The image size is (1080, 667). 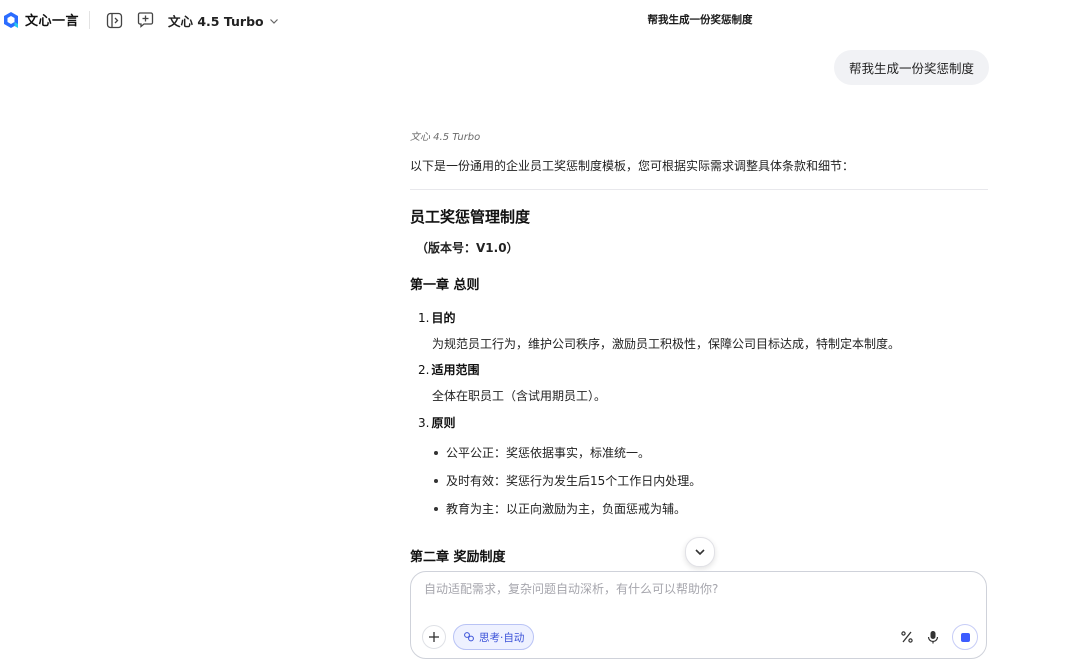 What do you see at coordinates (711, 509) in the screenshot?
I see `bullet-item: 教育为主：以正向激励为主，负面惩戒为辅。` at bounding box center [711, 509].